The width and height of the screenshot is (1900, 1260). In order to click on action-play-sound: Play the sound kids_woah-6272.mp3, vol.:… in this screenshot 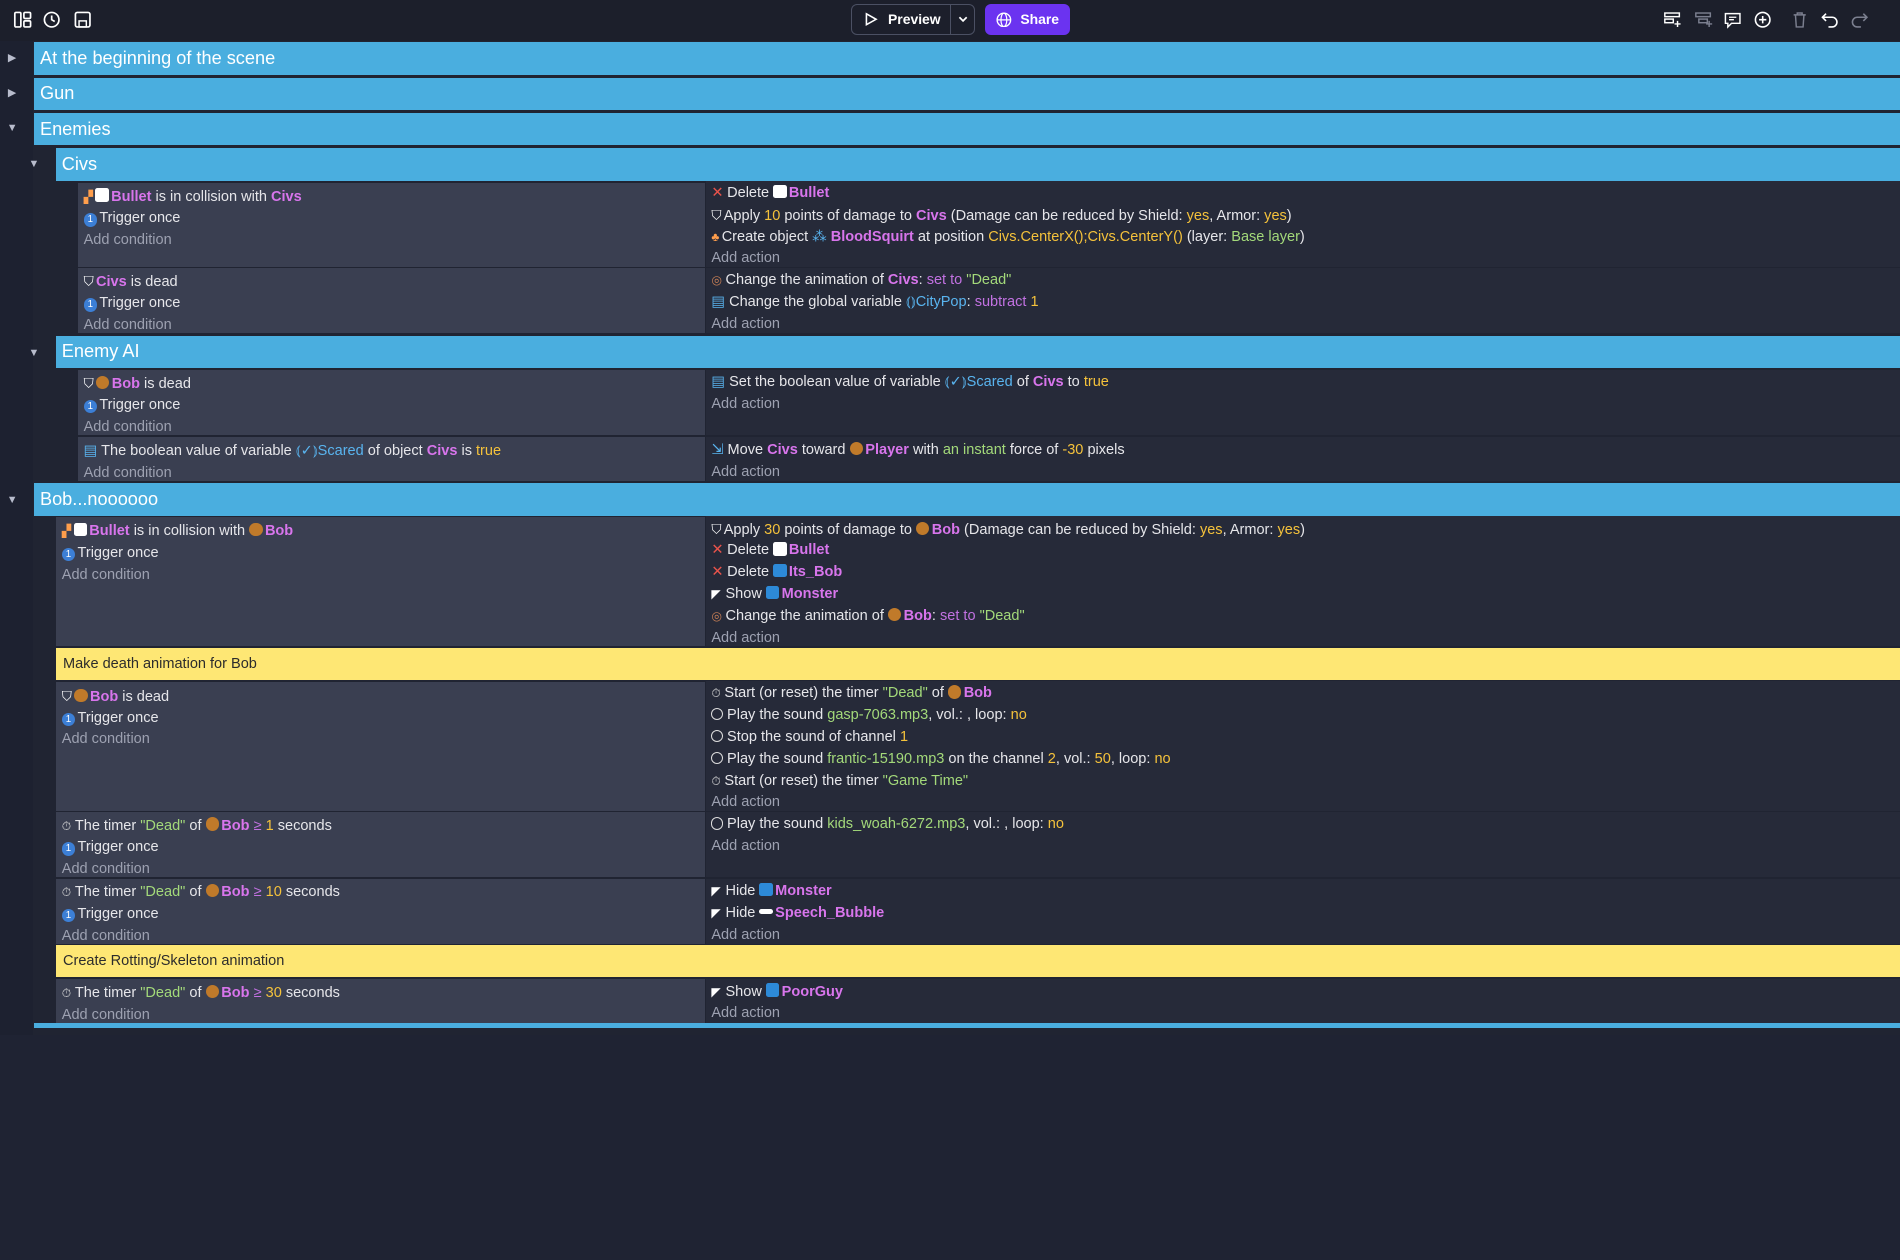, I will do `click(1305, 825)`.